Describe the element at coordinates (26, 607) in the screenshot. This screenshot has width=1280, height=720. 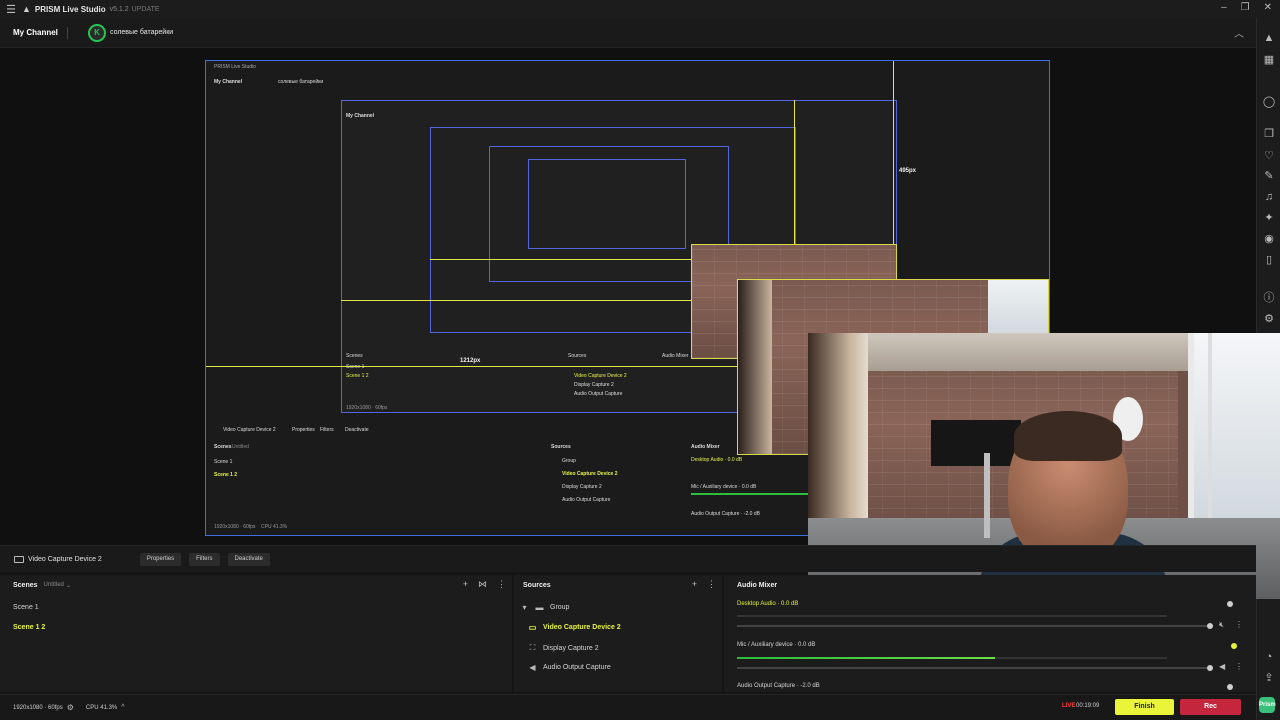
I see `scene-item: Scene 1` at that location.